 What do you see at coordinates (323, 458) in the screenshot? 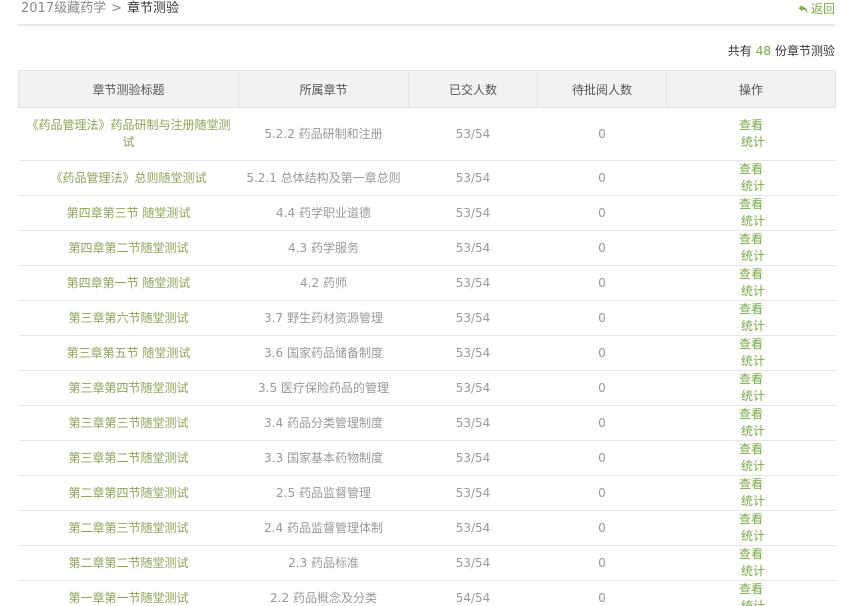
I see `chapter-cell: 3.3 国家基本药物制度` at bounding box center [323, 458].